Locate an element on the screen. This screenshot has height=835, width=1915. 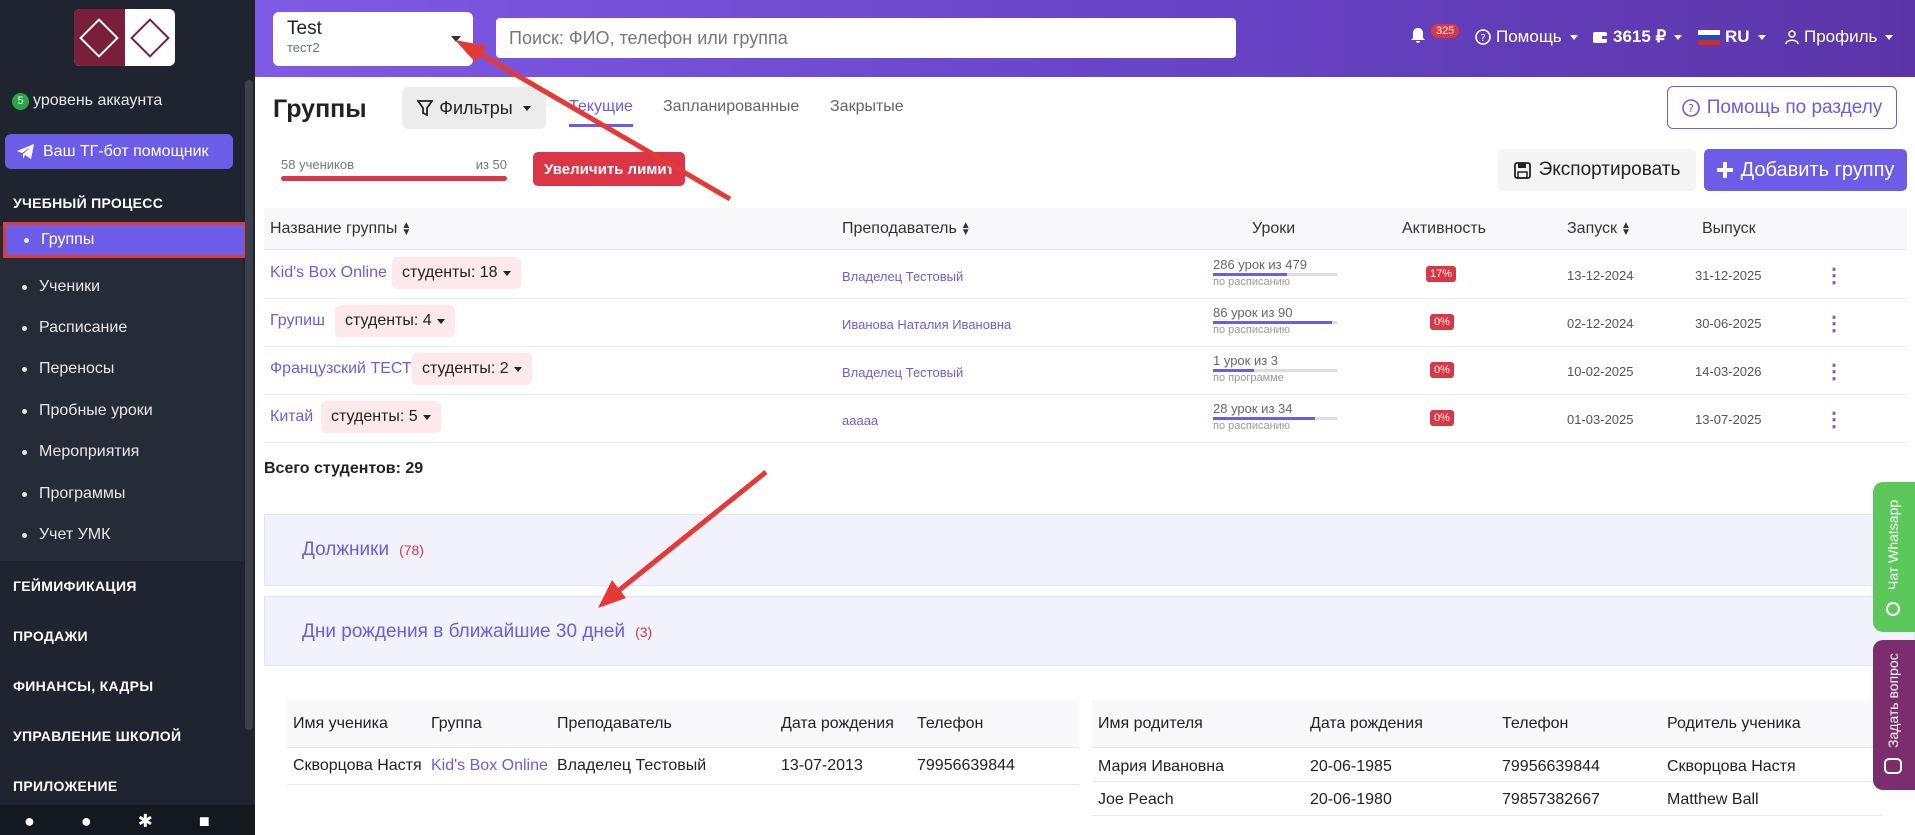
group-name-link: Китай is located at coordinates (291, 417).